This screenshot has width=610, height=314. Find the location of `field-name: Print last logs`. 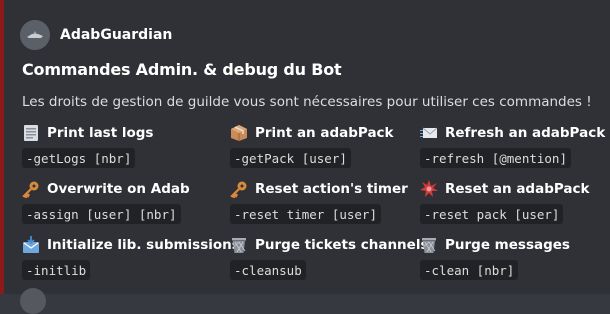

field-name: Print last logs is located at coordinates (100, 133).